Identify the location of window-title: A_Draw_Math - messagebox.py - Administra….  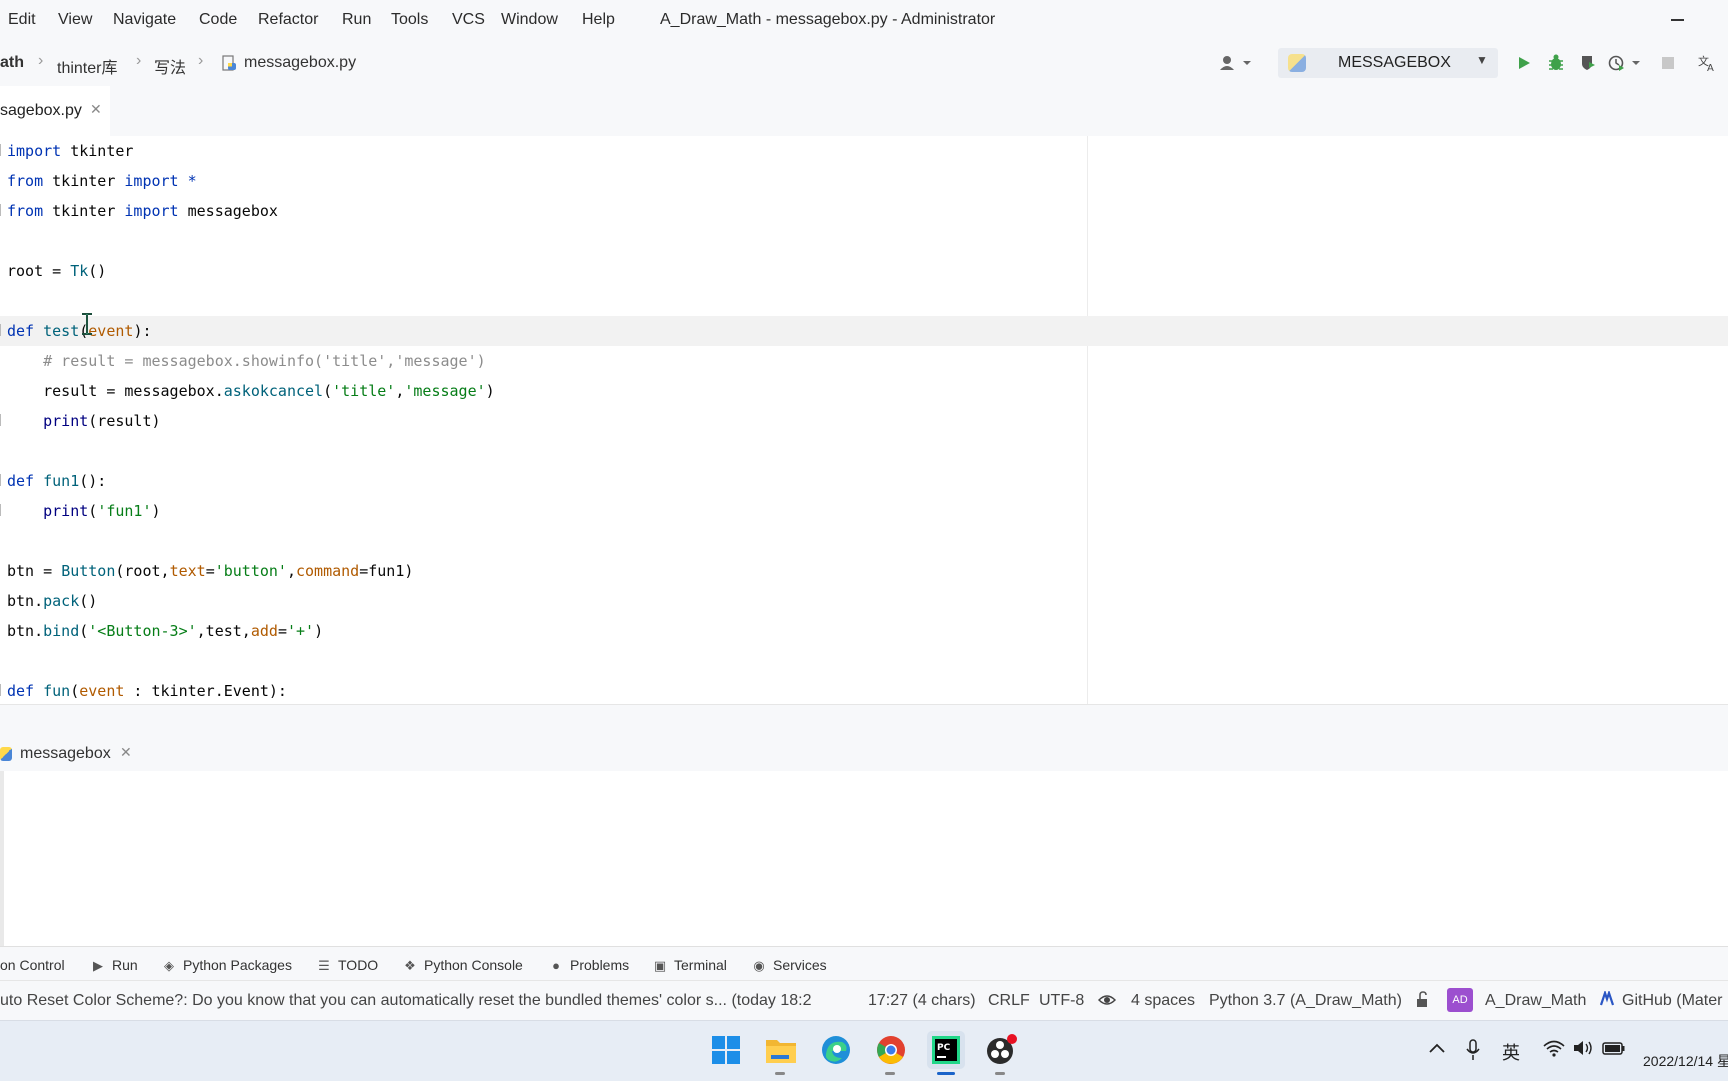
(828, 19).